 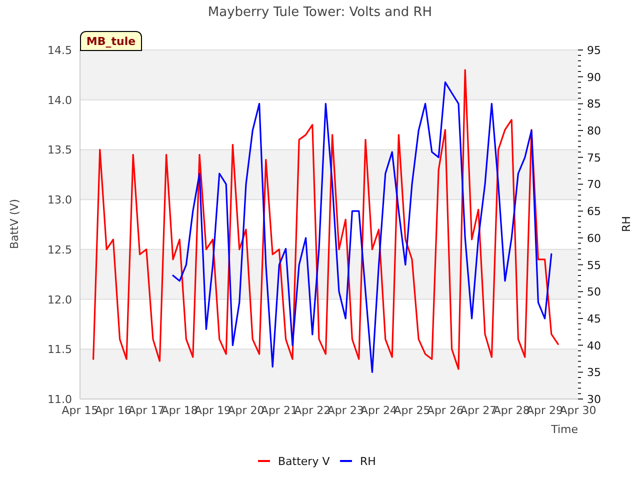 What do you see at coordinates (594, 373) in the screenshot?
I see `y2-tick-label: 35` at bounding box center [594, 373].